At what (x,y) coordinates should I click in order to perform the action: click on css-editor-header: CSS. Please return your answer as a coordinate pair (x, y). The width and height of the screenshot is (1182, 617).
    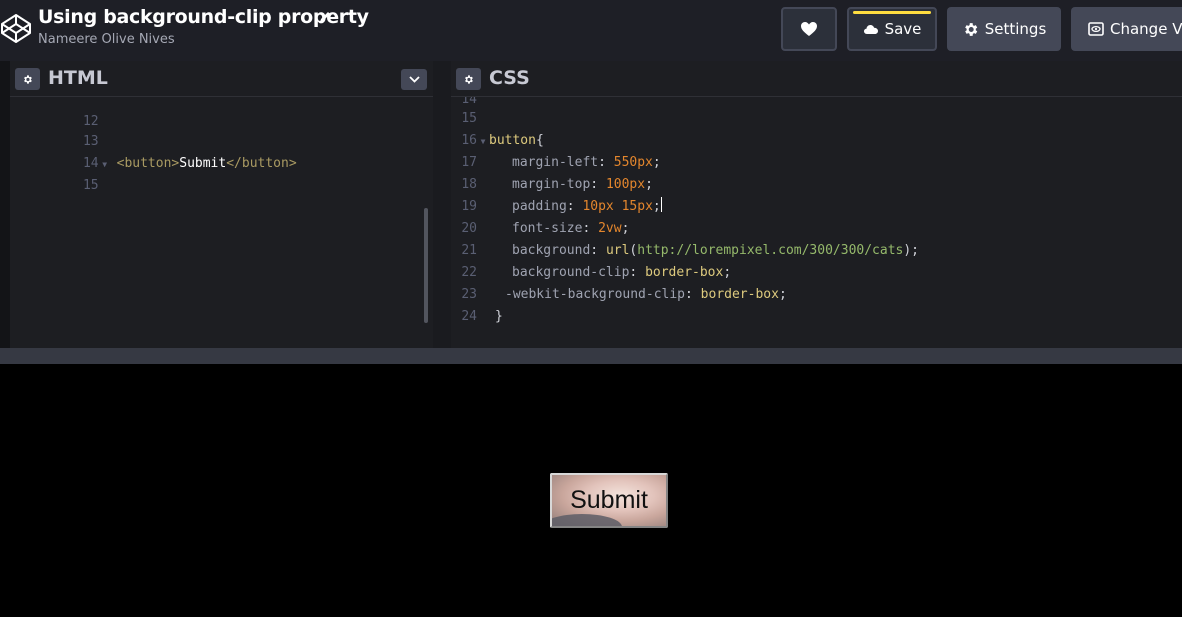
    Looking at the image, I should click on (816, 79).